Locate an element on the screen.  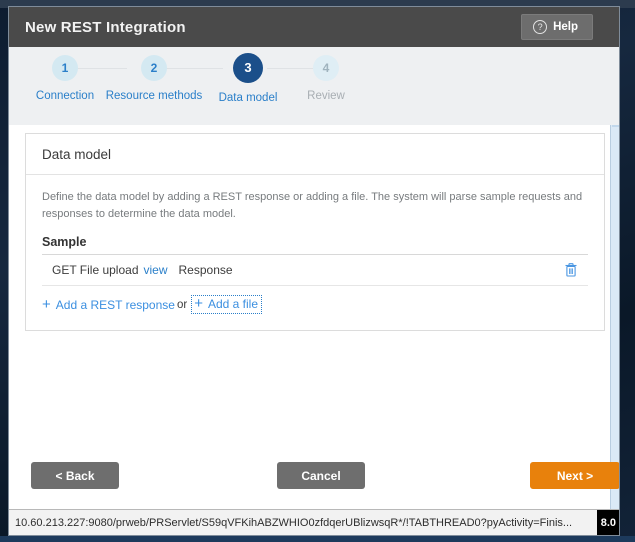
card-header: Data model is located at coordinates (315, 154).